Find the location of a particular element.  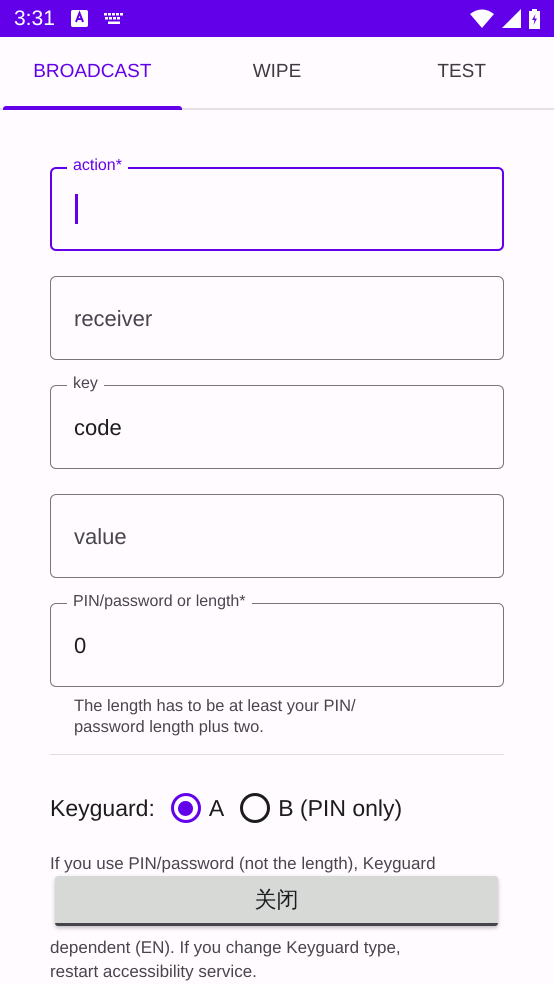

note-text: dependent (EN). If you change Keyguard type, is located at coordinates (225, 947).